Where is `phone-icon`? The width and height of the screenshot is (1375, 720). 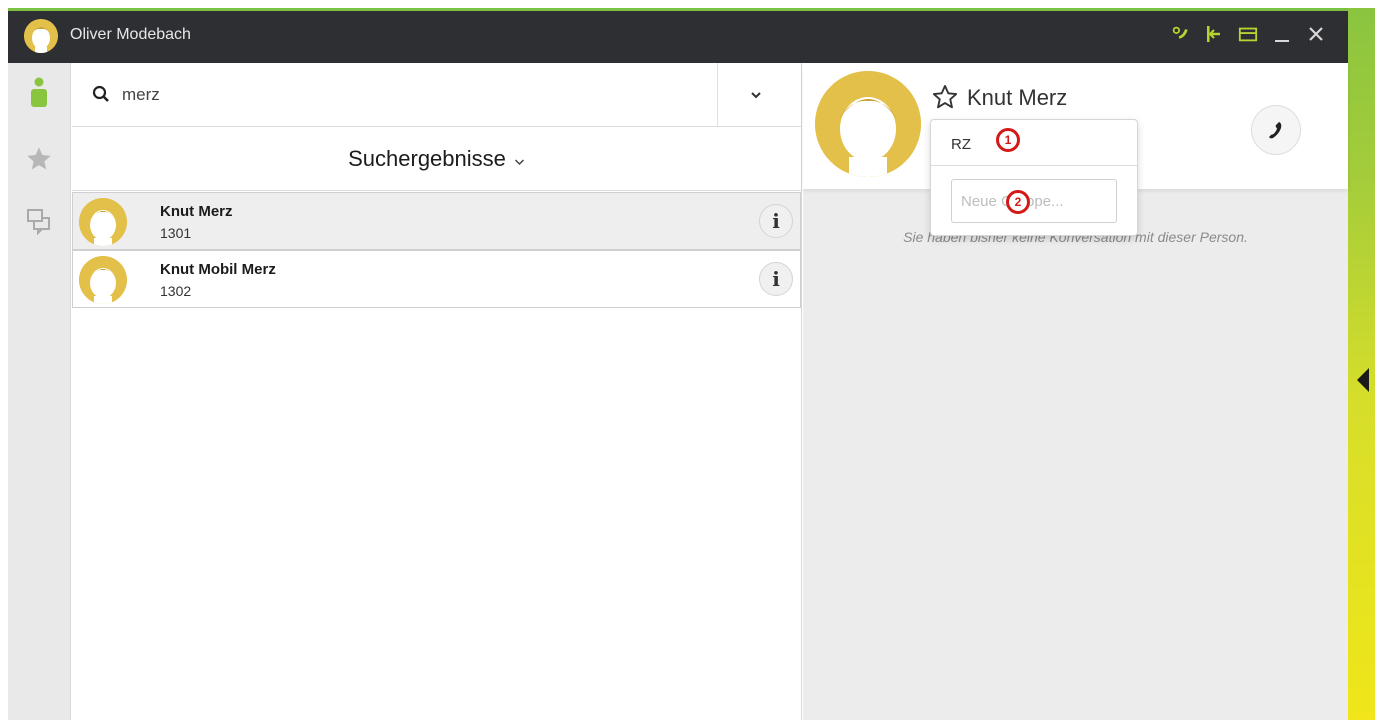 phone-icon is located at coordinates (1275, 130).